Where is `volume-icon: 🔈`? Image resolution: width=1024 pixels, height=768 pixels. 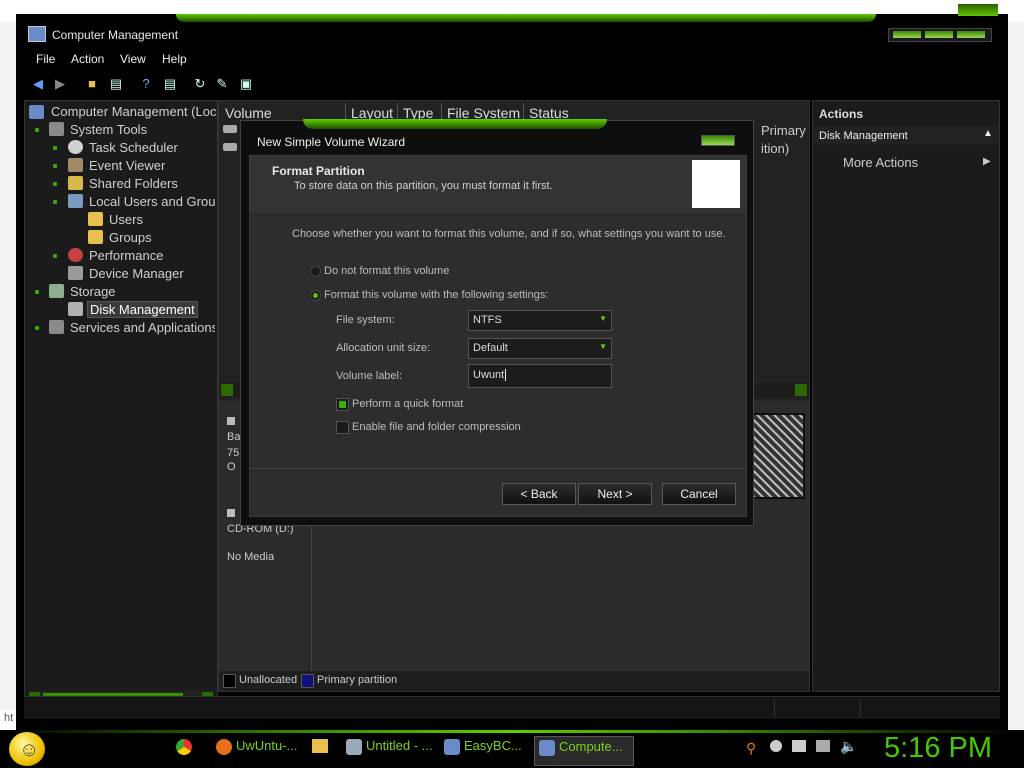
volume-icon: 🔈 is located at coordinates (848, 746).